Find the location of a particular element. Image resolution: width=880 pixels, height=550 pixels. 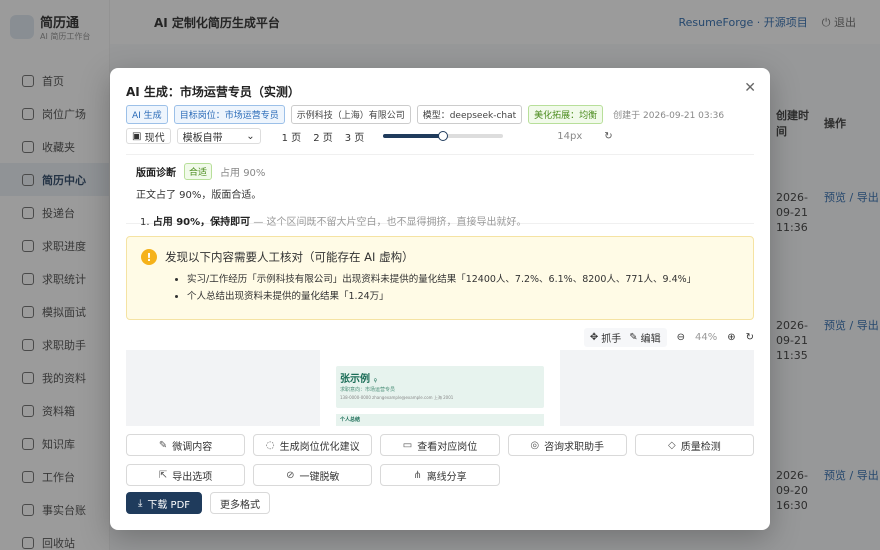

quality-check-button: ◇ 质量检测 is located at coordinates (694, 445).